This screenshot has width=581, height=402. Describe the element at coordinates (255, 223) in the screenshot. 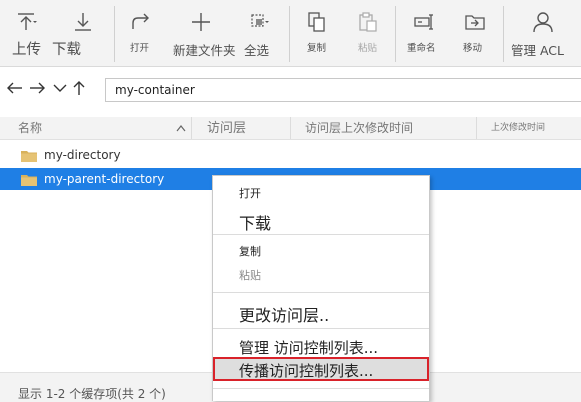

I see `menu-item-label: 下载` at that location.